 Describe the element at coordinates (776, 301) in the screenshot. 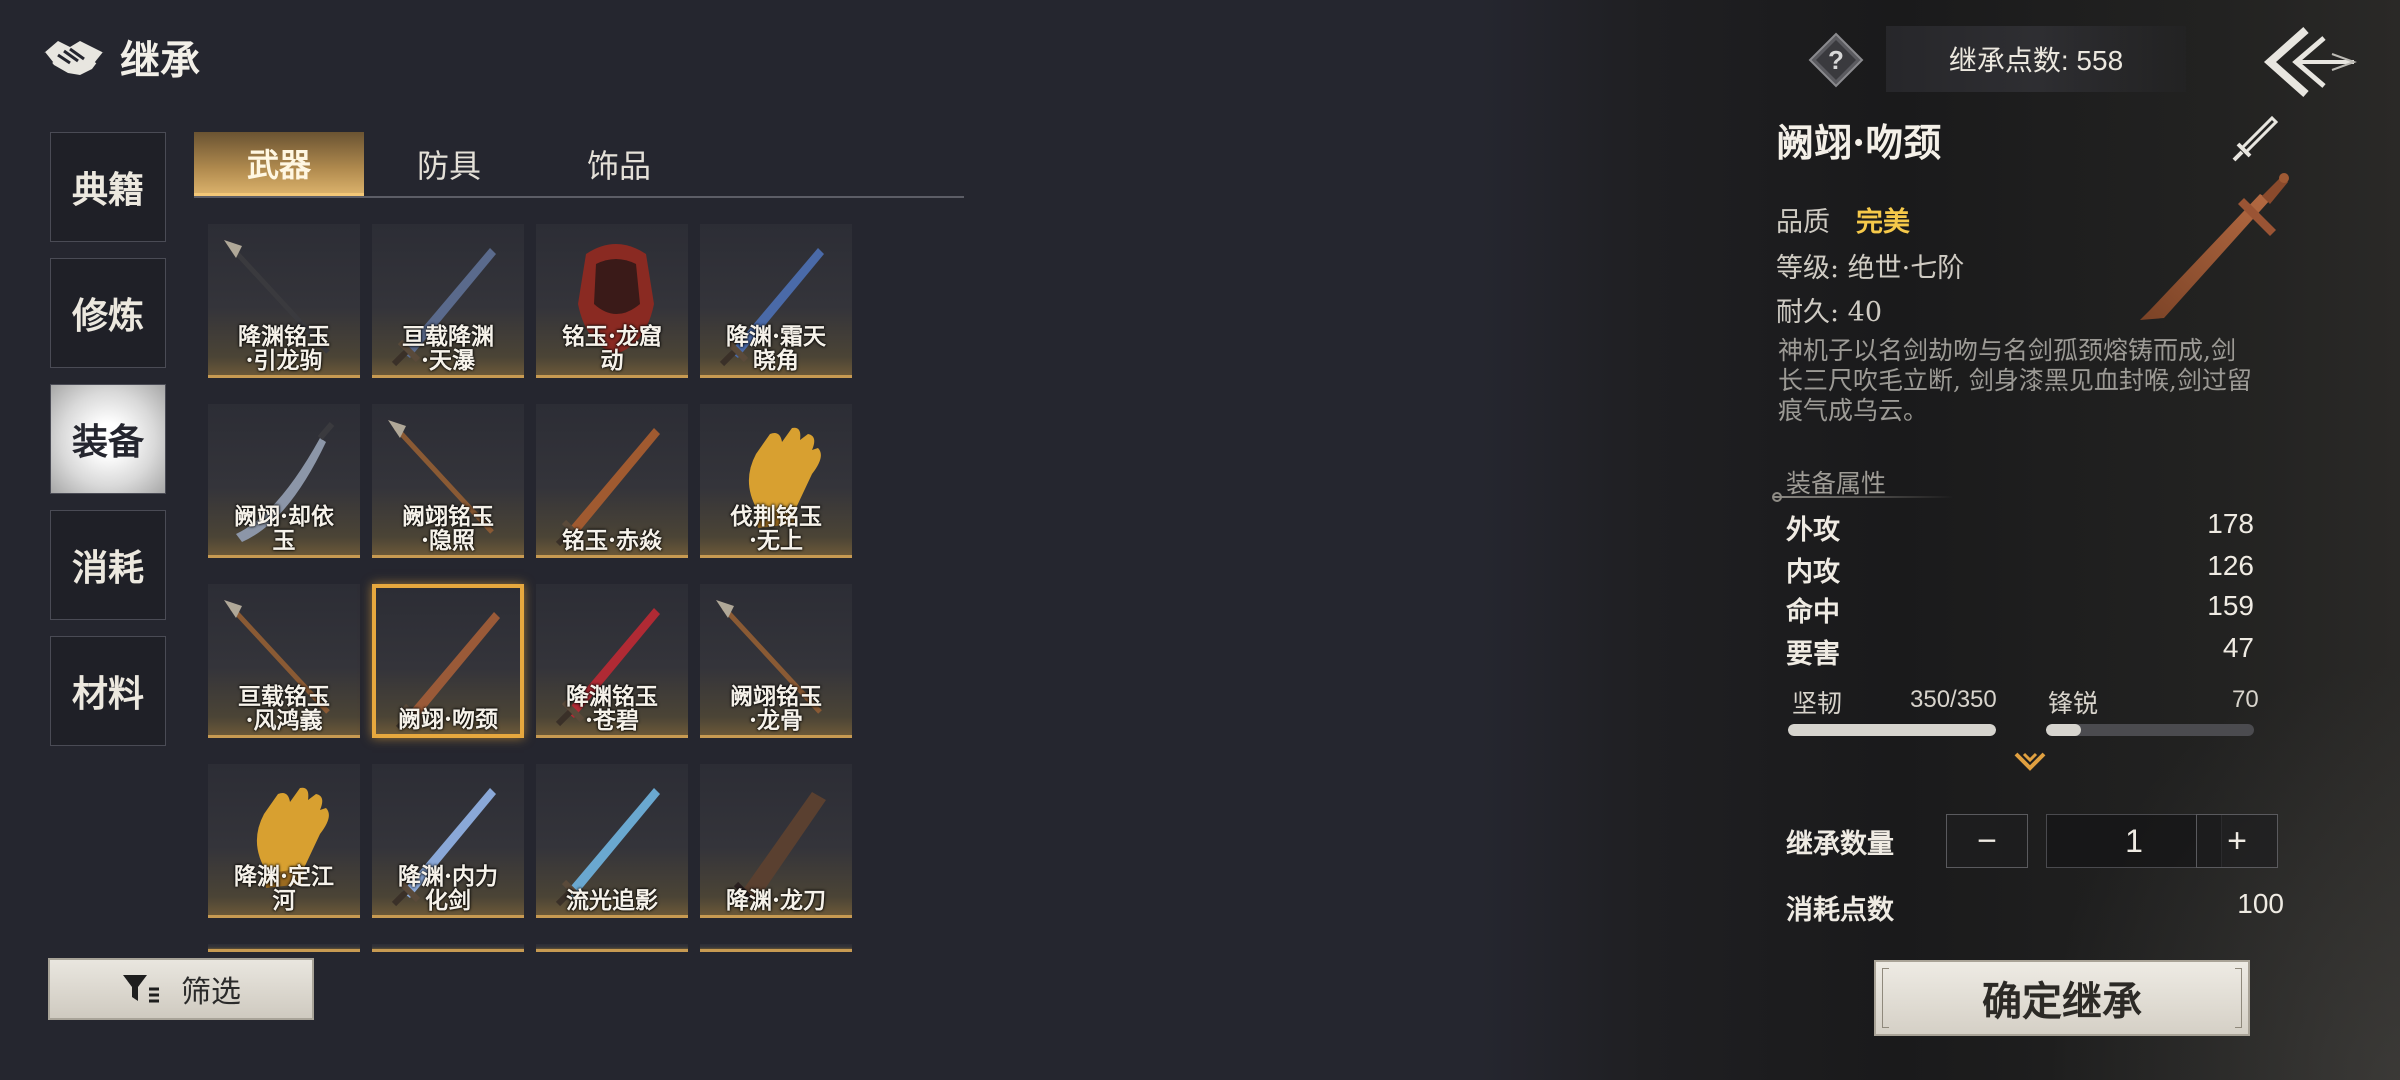

I see `item-cell: 降渊·霜天 晓角` at that location.